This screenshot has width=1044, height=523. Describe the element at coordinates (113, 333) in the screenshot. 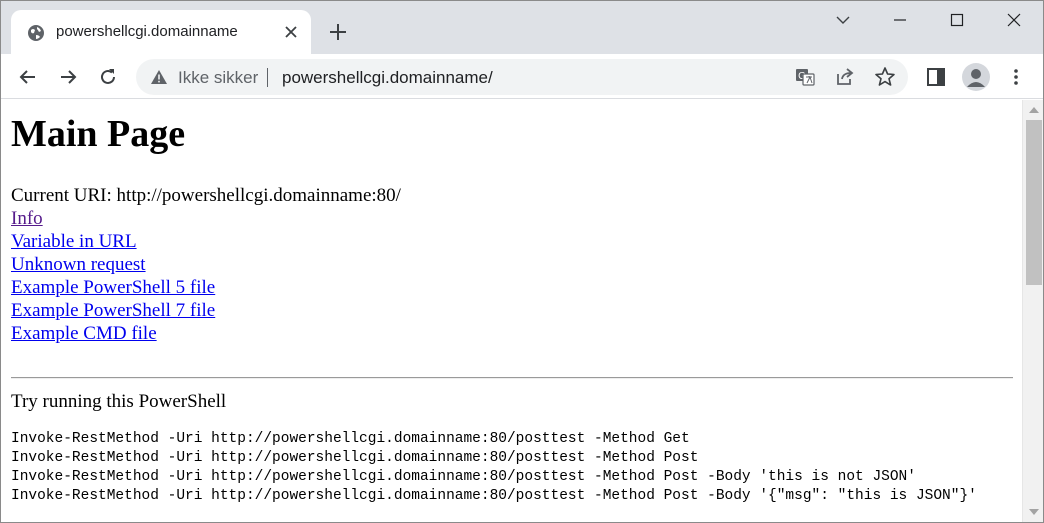

I see `link-example-cmd: Example CMD file` at that location.